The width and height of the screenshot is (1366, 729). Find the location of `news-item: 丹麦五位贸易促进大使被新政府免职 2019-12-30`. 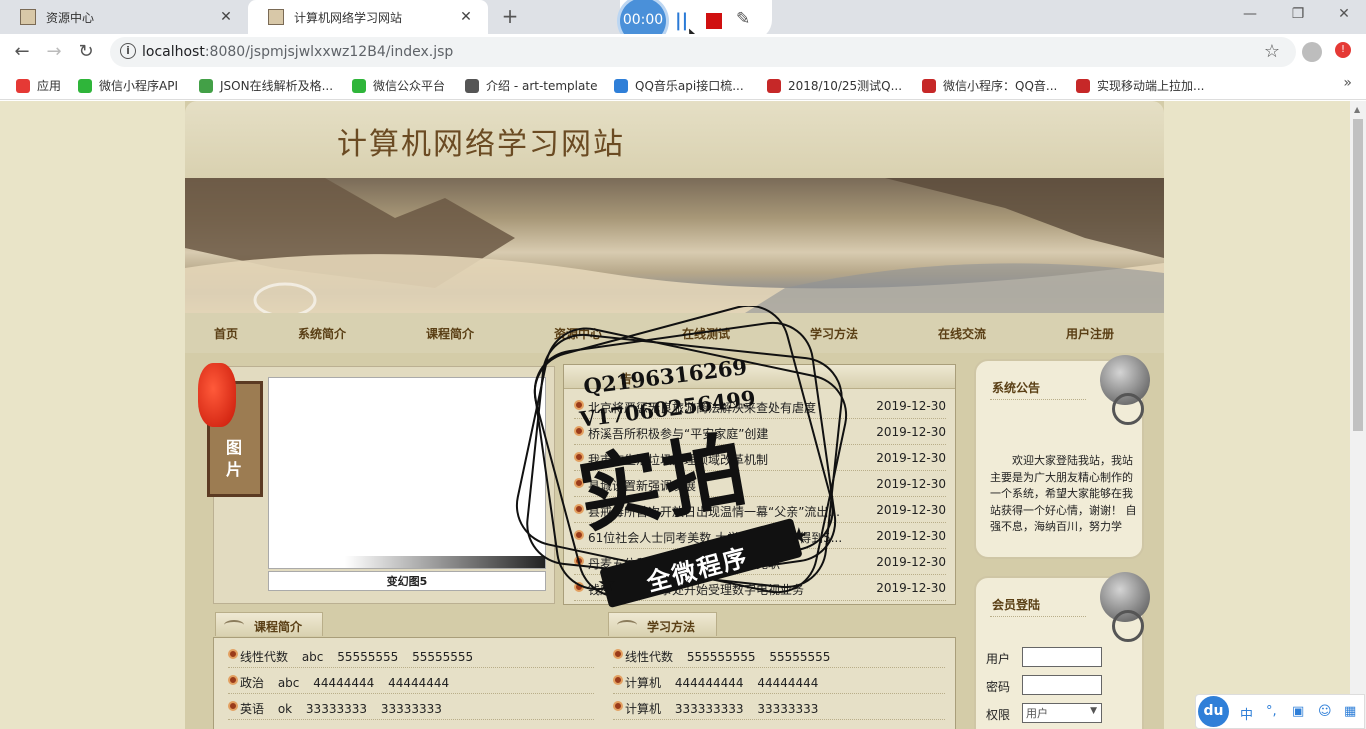

news-item: 丹麦五位贸易促进大使被新政府免职 2019-12-30 is located at coordinates (760, 562).